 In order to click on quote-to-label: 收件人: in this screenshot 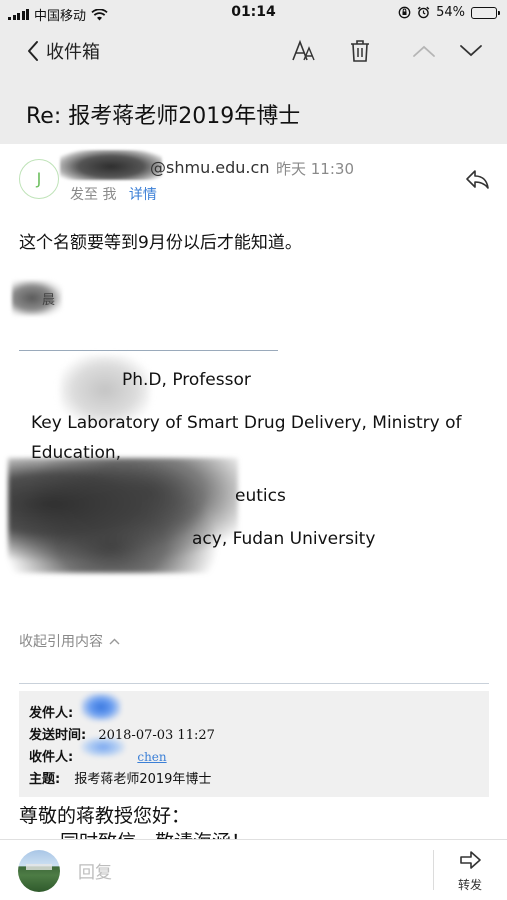, I will do `click(51, 757)`.